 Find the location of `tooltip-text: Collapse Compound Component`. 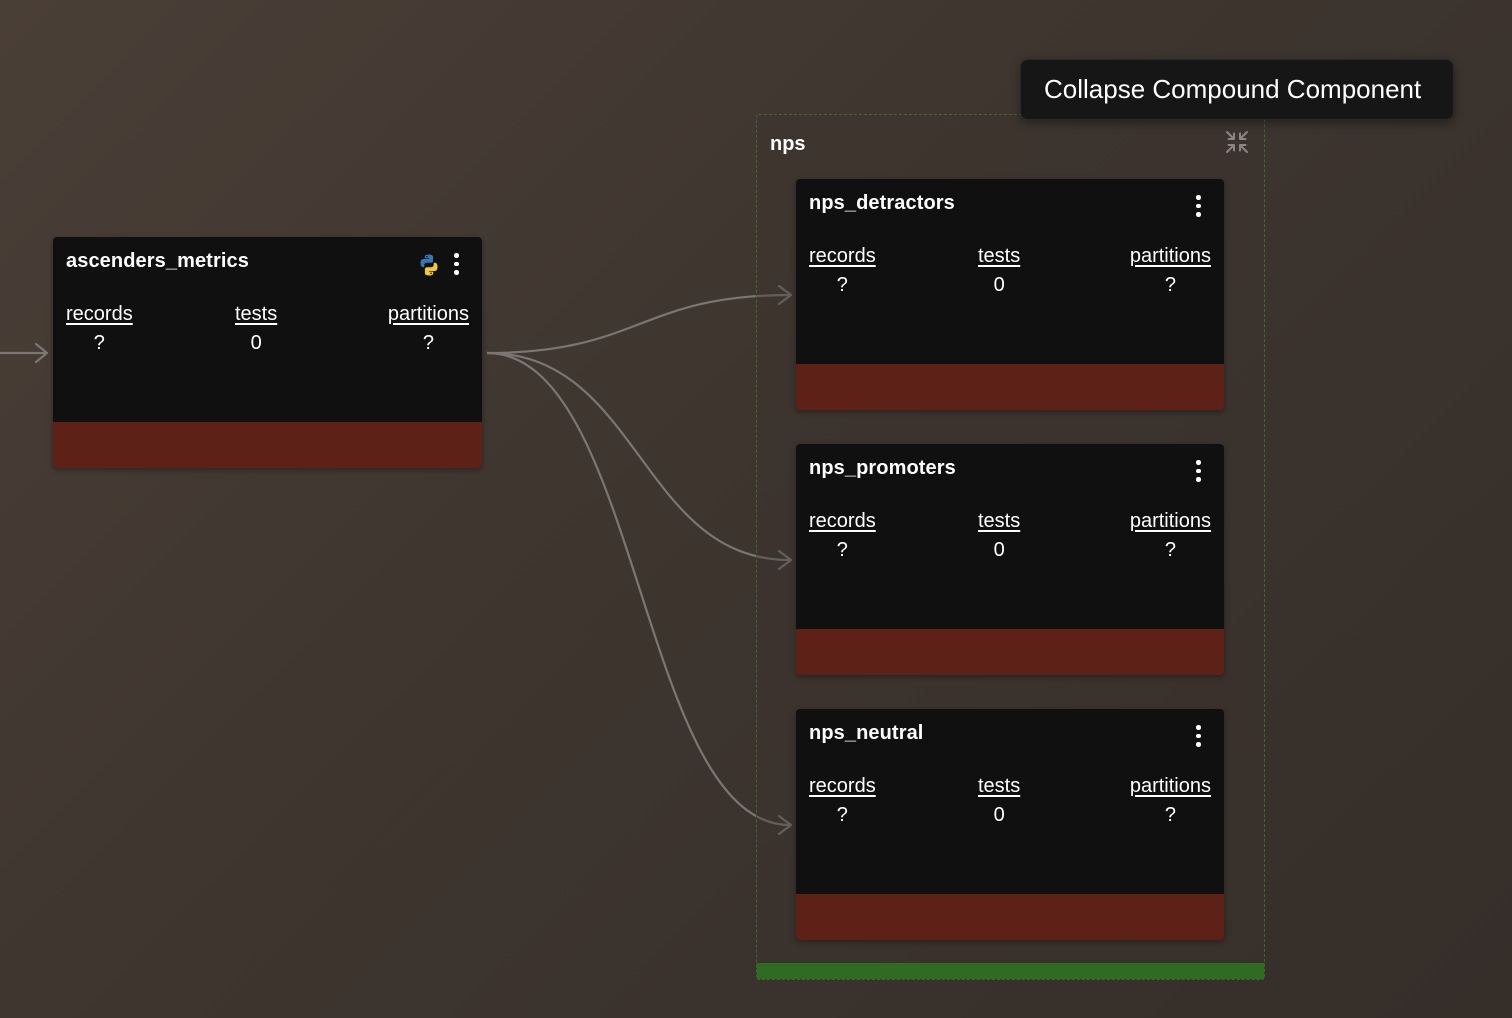

tooltip-text: Collapse Compound Component is located at coordinates (1233, 89).